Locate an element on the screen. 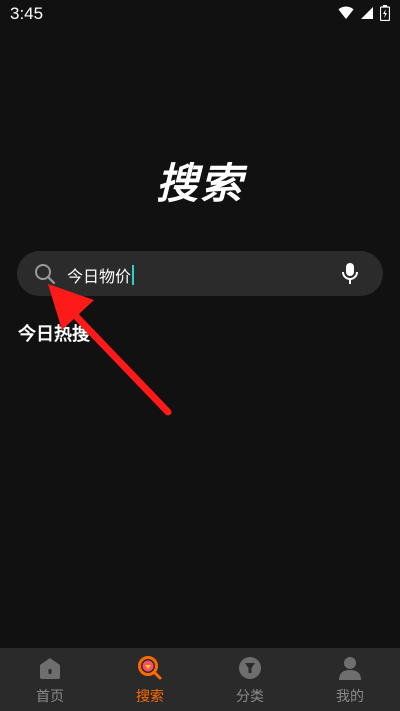  home-icon is located at coordinates (50, 668).